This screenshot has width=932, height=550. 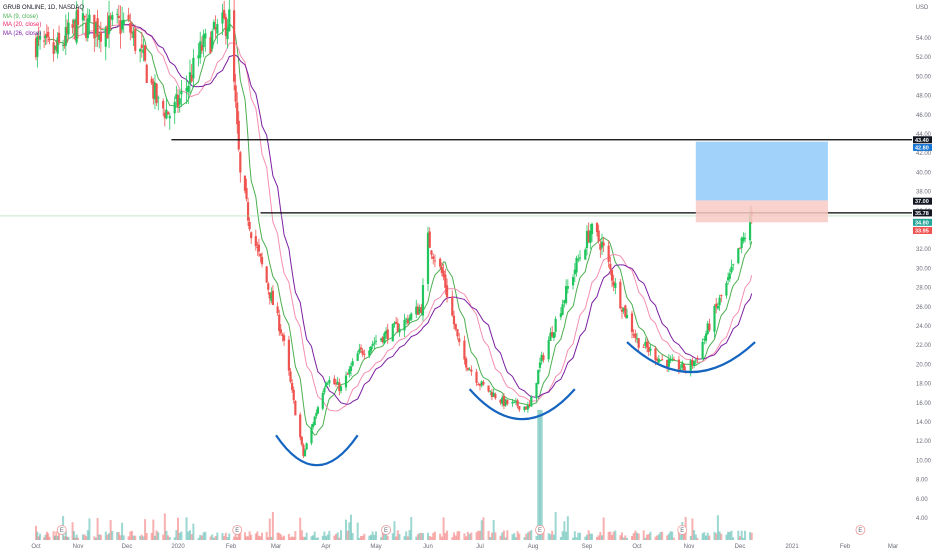 I want to click on y-tick-label: 48.00, so click(x=924, y=97).